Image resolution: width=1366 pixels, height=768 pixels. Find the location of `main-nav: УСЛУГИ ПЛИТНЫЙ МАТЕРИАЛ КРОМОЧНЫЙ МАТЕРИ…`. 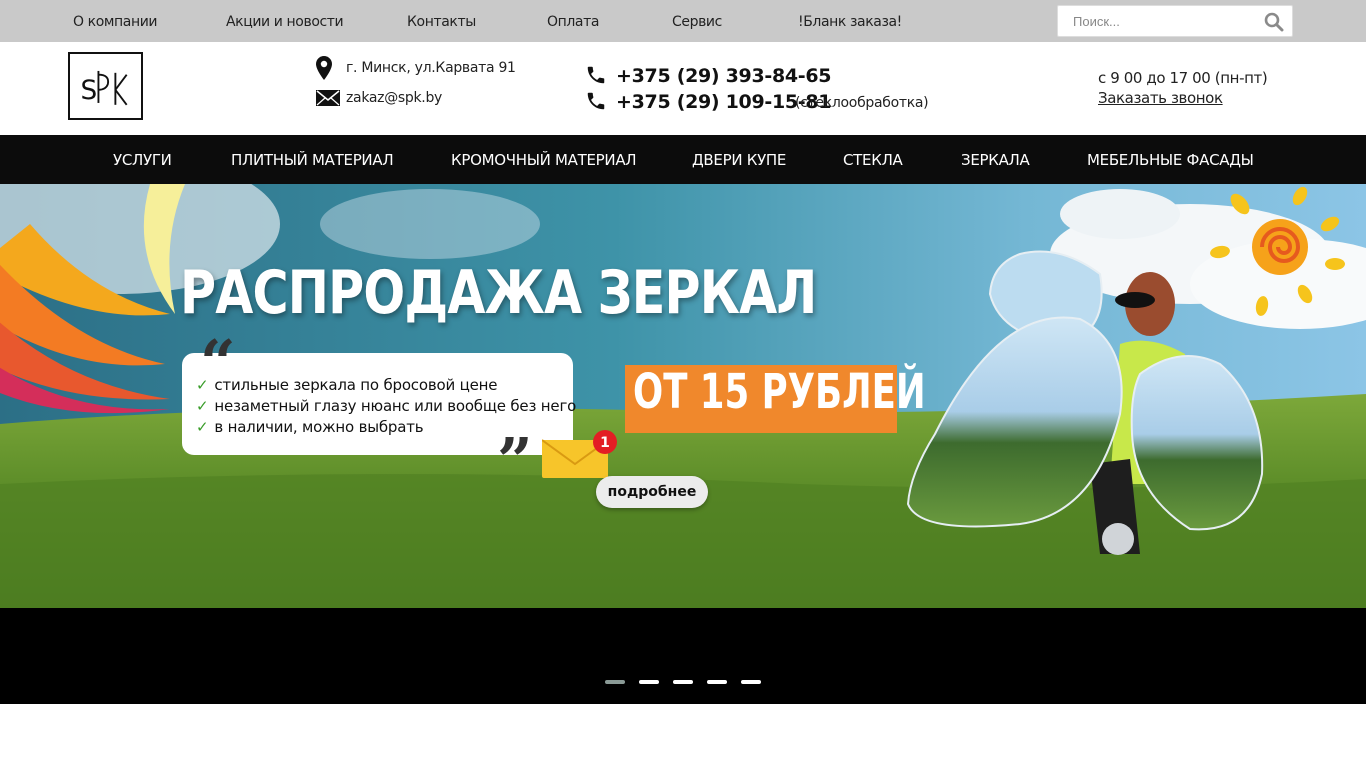

main-nav: УСЛУГИ ПЛИТНЫЙ МАТЕРИАЛ КРОМОЧНЫЙ МАТЕРИ… is located at coordinates (683, 159).